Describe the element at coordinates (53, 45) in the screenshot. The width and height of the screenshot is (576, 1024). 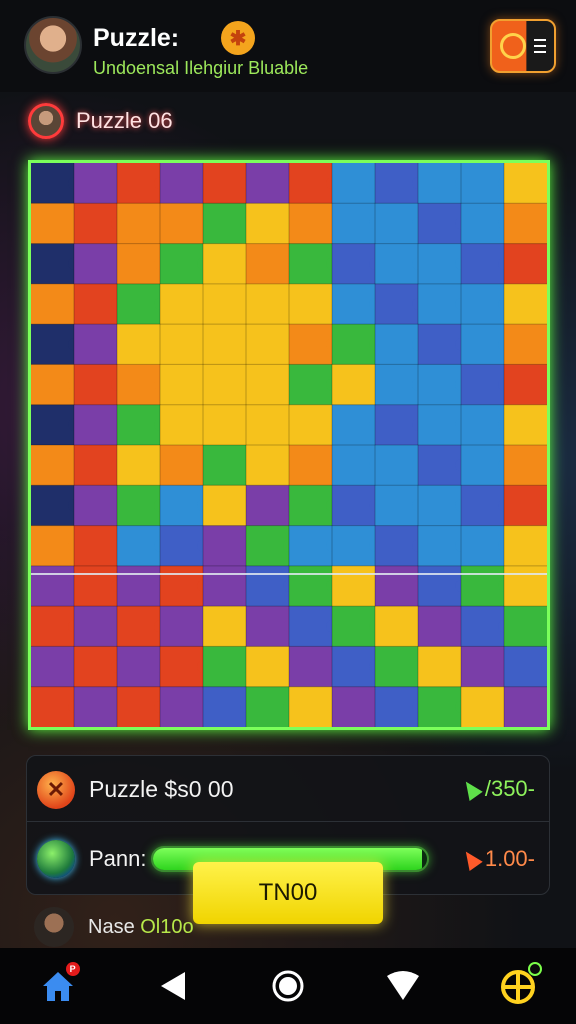
I see `profile-avatar` at that location.